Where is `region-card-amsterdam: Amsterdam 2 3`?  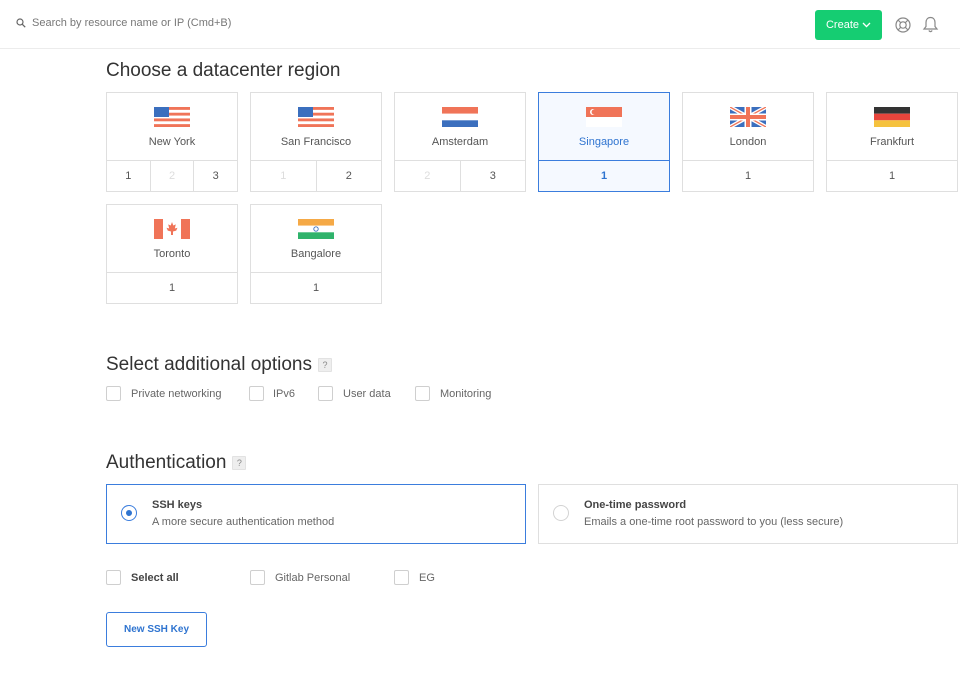
region-card-amsterdam: Amsterdam 2 3 is located at coordinates (460, 142).